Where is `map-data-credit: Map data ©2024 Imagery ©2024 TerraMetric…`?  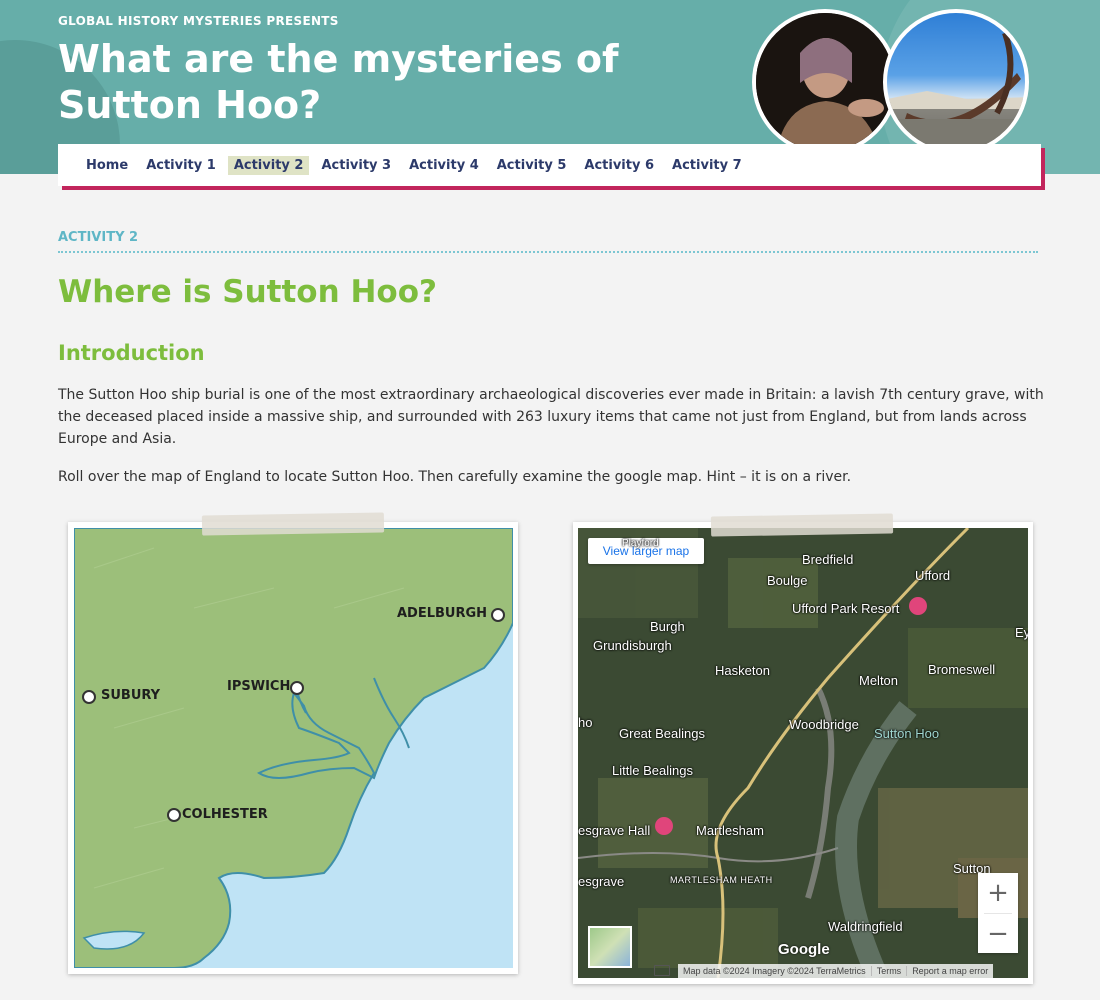
map-data-credit: Map data ©2024 Imagery ©2024 TerraMetric… is located at coordinates (774, 971).